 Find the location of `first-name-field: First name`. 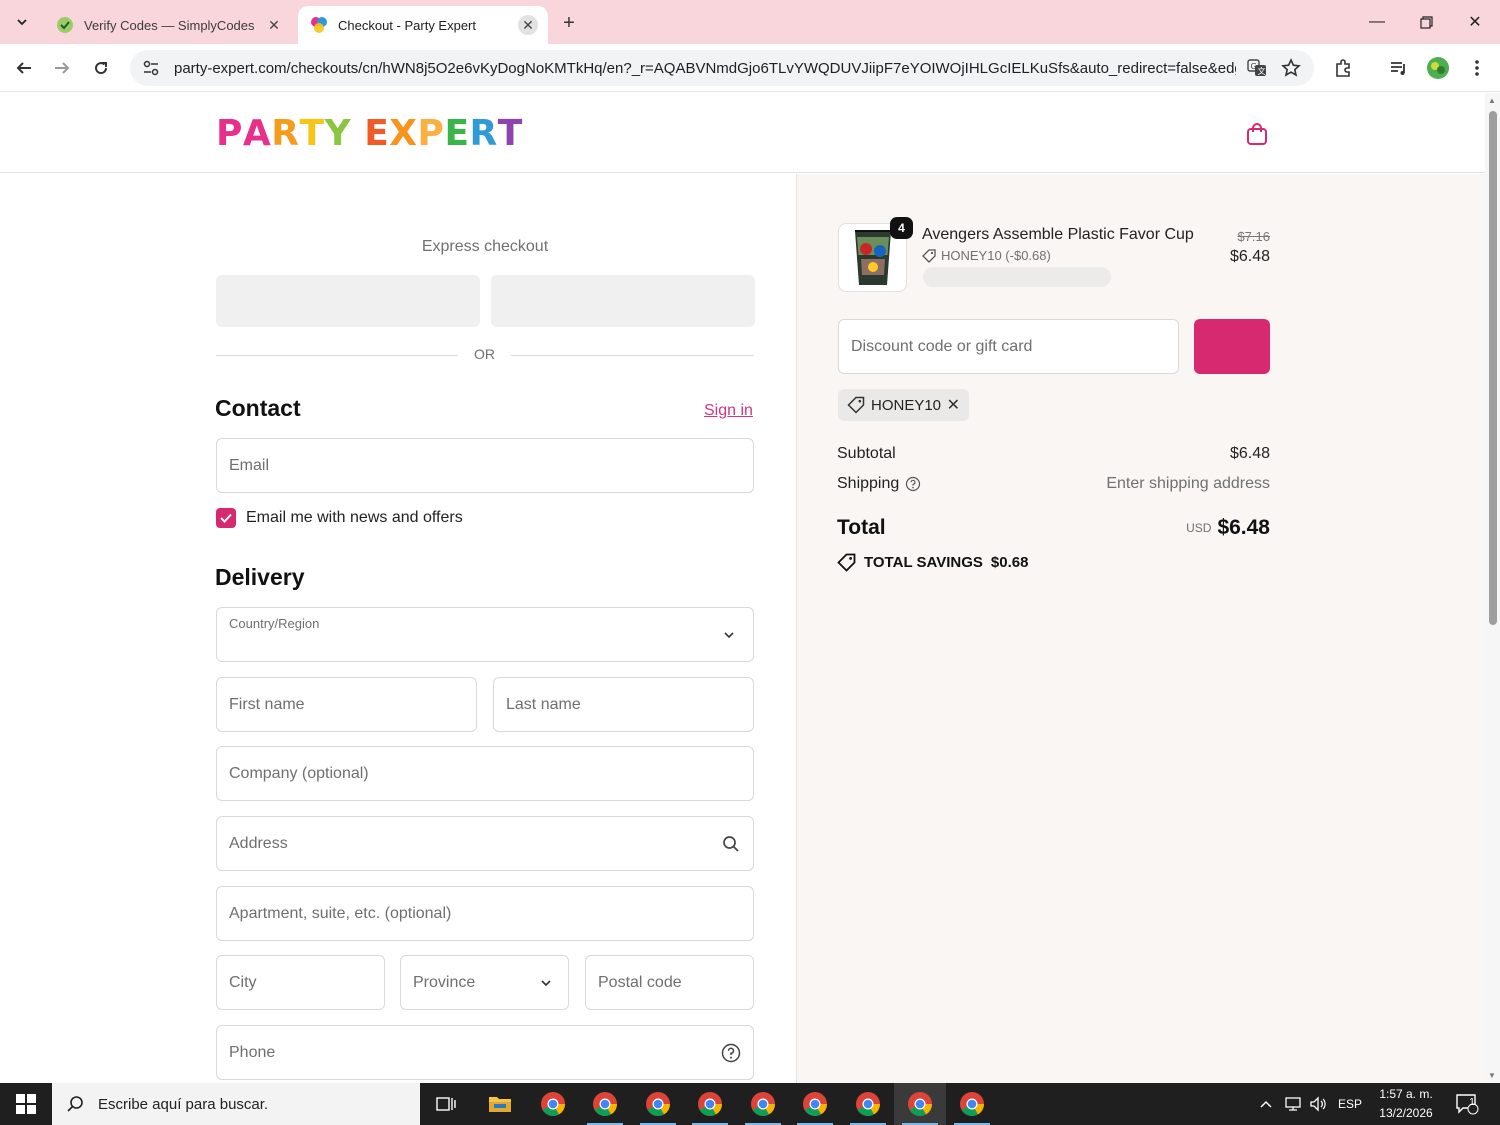

first-name-field: First name is located at coordinates (346, 704).